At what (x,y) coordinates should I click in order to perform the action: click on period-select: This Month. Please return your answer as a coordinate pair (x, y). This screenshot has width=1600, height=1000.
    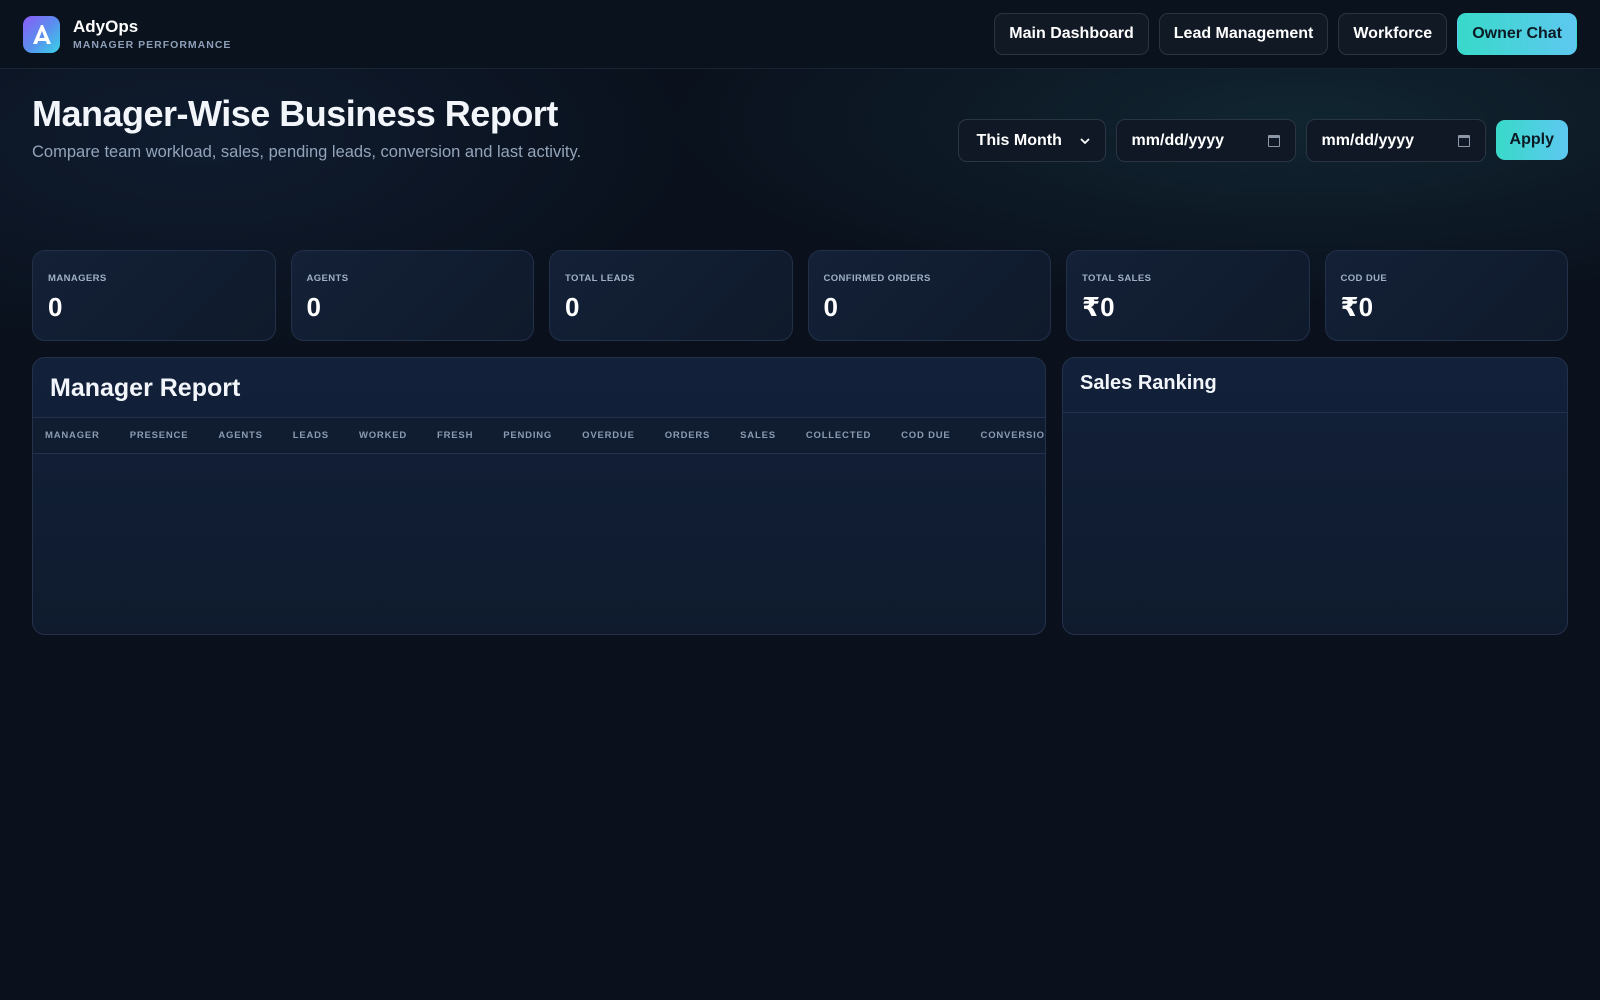
    Looking at the image, I should click on (1031, 140).